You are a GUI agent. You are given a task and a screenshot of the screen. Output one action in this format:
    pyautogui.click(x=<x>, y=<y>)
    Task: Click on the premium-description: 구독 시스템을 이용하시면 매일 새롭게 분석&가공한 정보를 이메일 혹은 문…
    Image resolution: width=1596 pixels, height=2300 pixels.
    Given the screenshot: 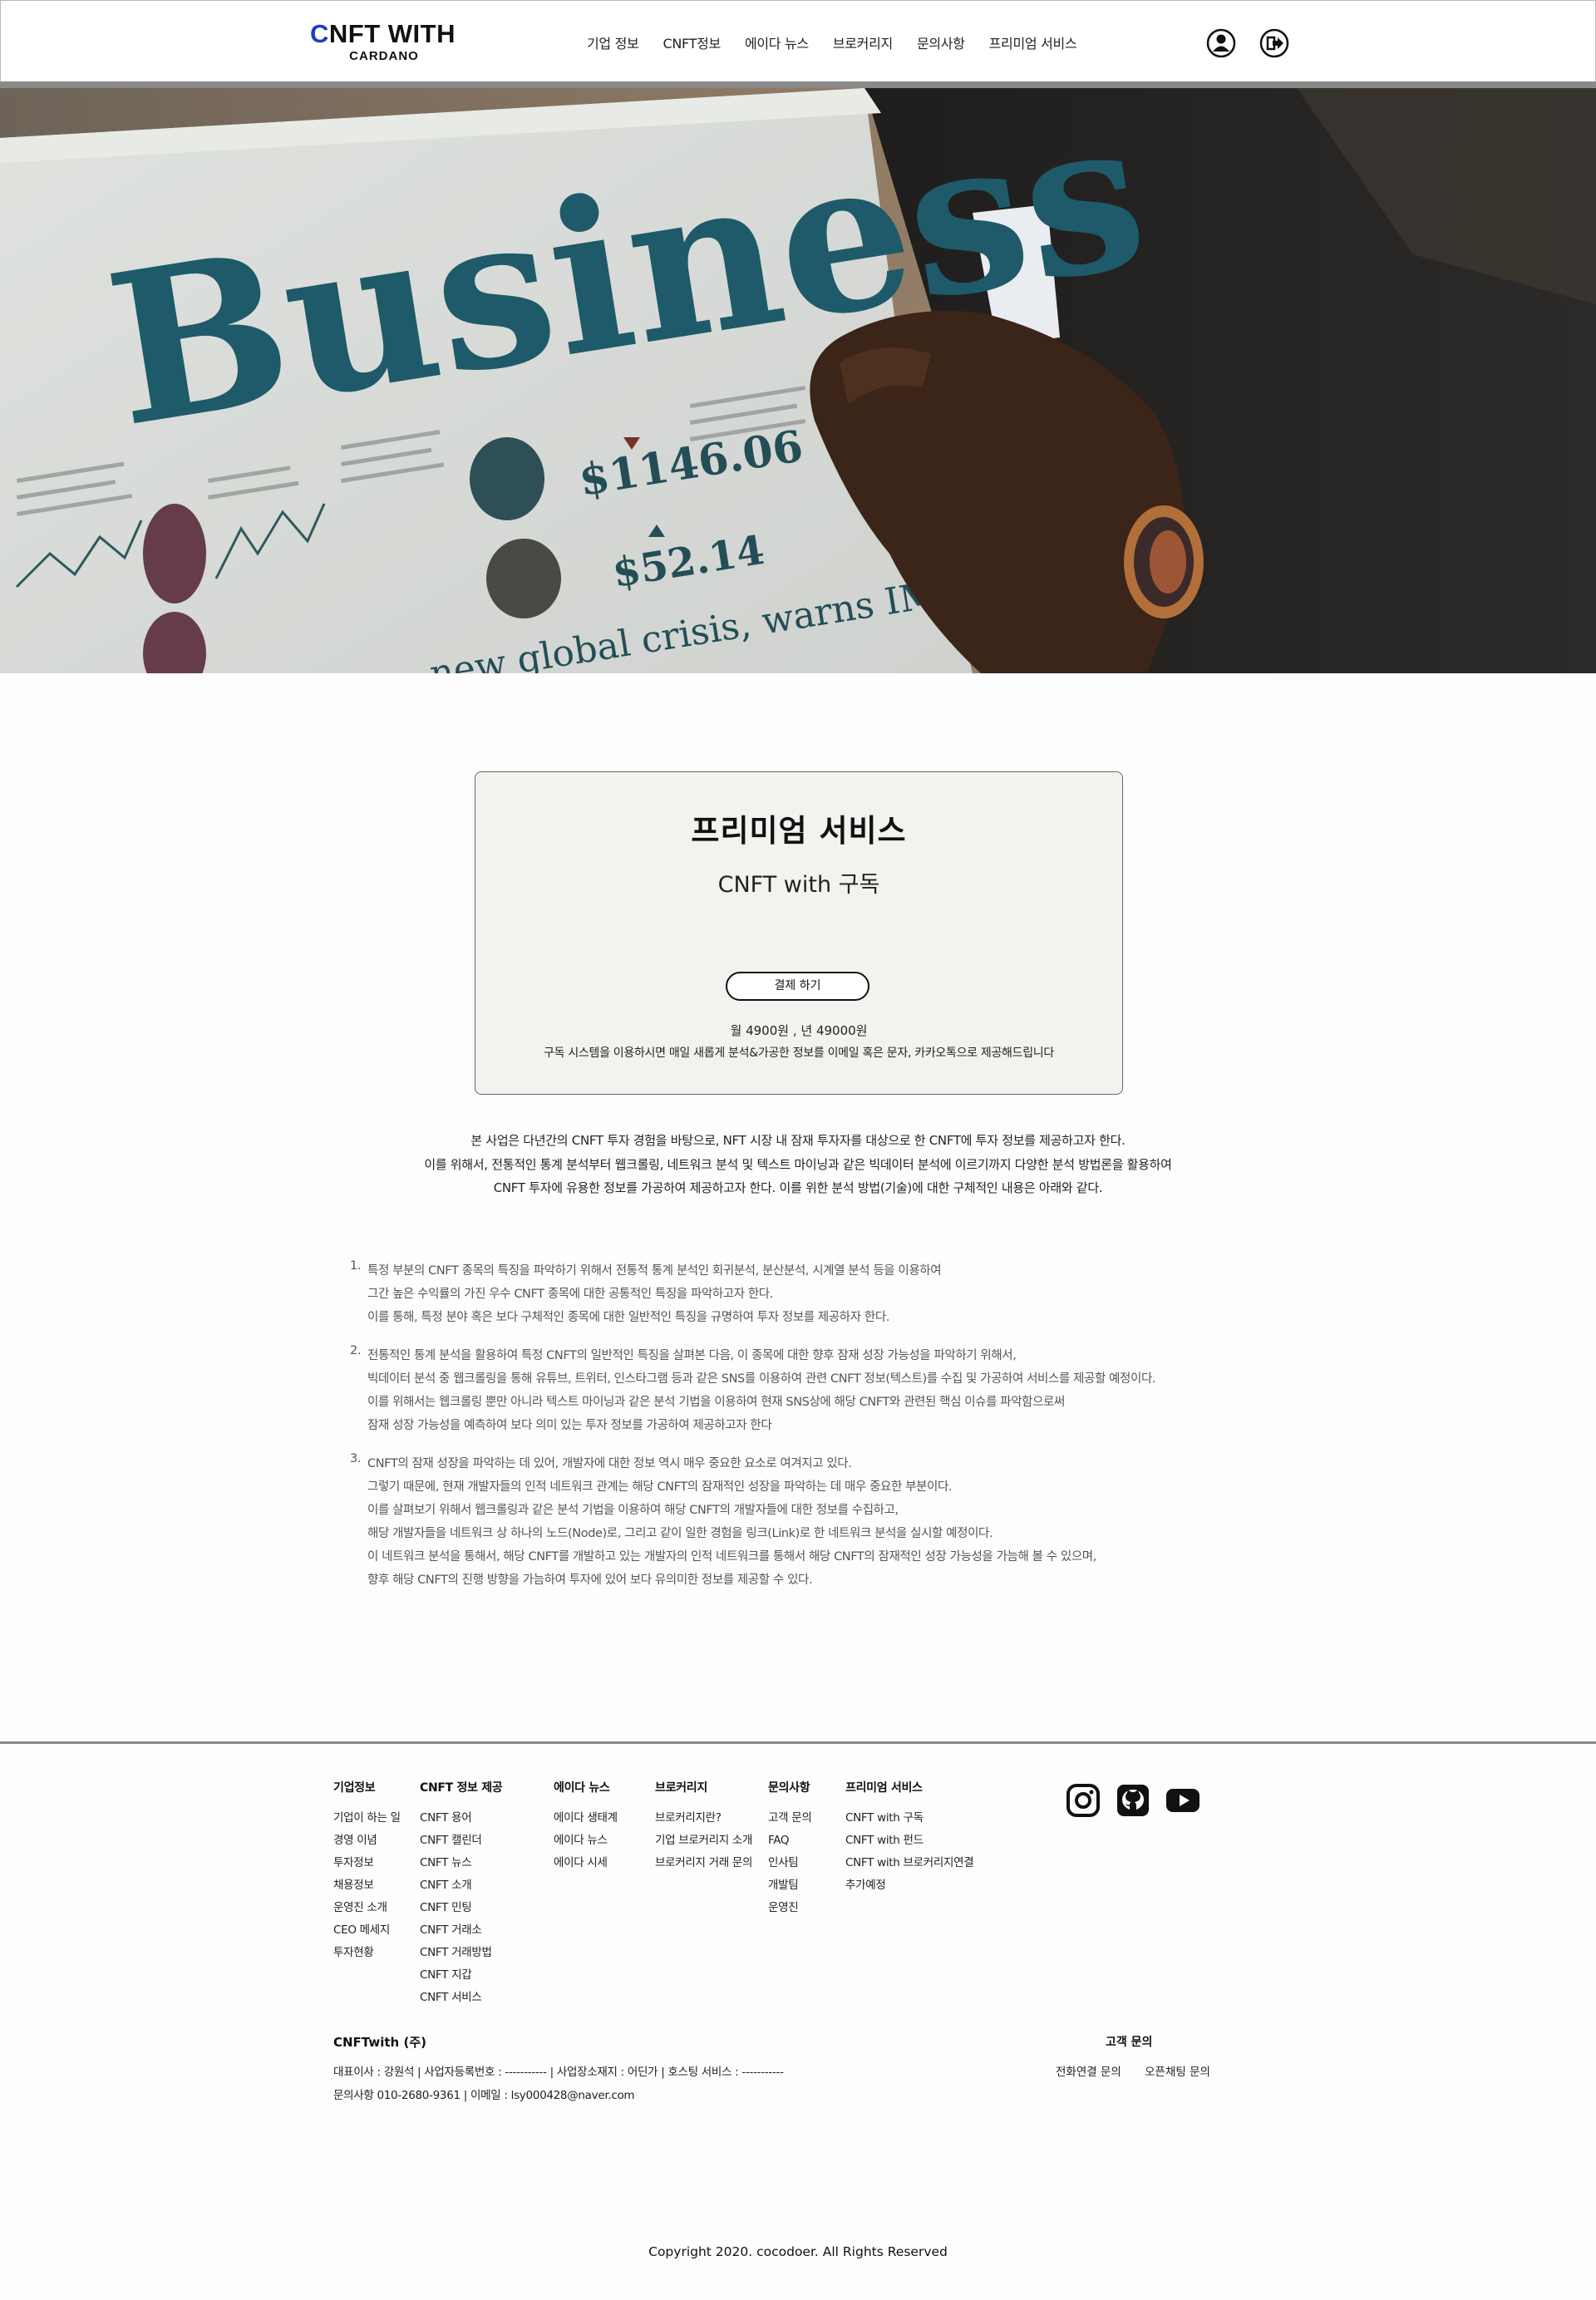 What is the action you would take?
    pyautogui.click(x=799, y=1053)
    